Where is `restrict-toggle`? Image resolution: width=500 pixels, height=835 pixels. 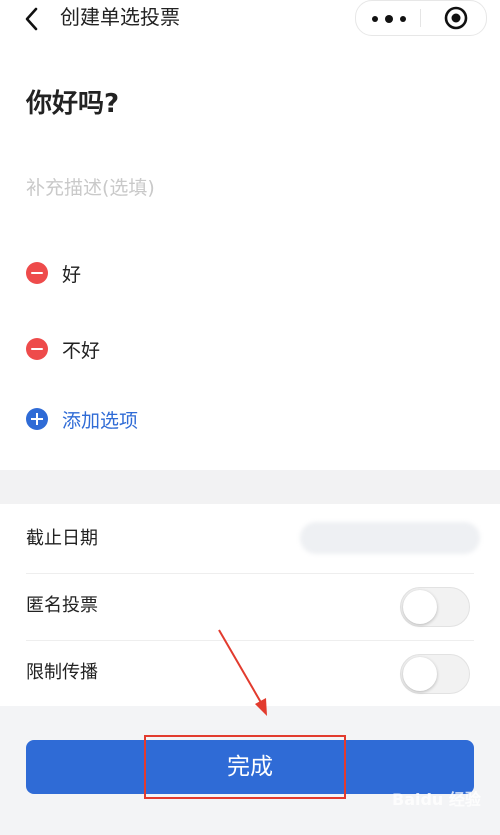
restrict-toggle is located at coordinates (435, 674).